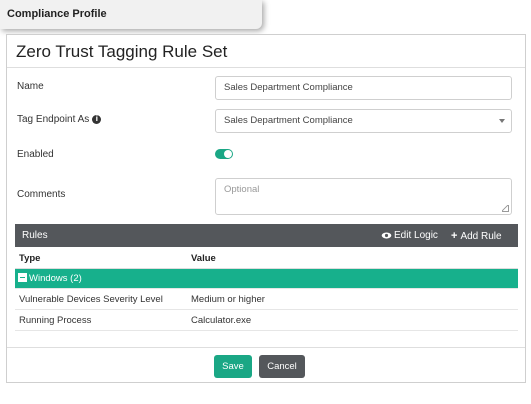 The image size is (531, 404). What do you see at coordinates (352, 299) in the screenshot?
I see `rule-value-cell: Medium or higher` at bounding box center [352, 299].